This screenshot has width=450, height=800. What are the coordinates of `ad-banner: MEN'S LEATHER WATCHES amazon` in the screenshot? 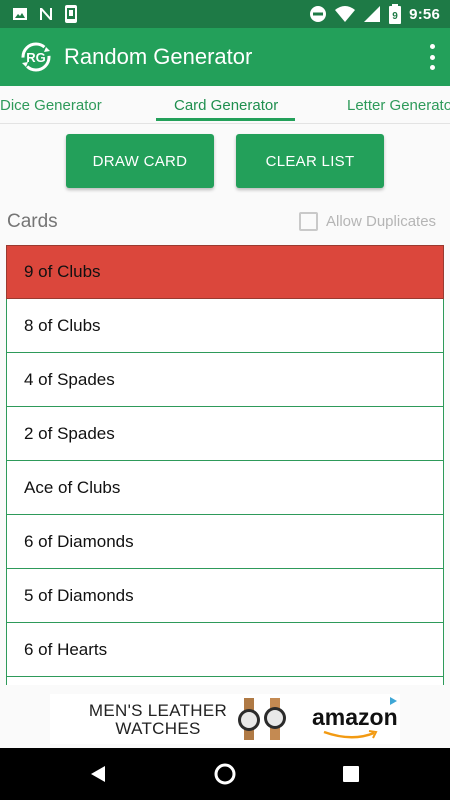 It's located at (225, 719).